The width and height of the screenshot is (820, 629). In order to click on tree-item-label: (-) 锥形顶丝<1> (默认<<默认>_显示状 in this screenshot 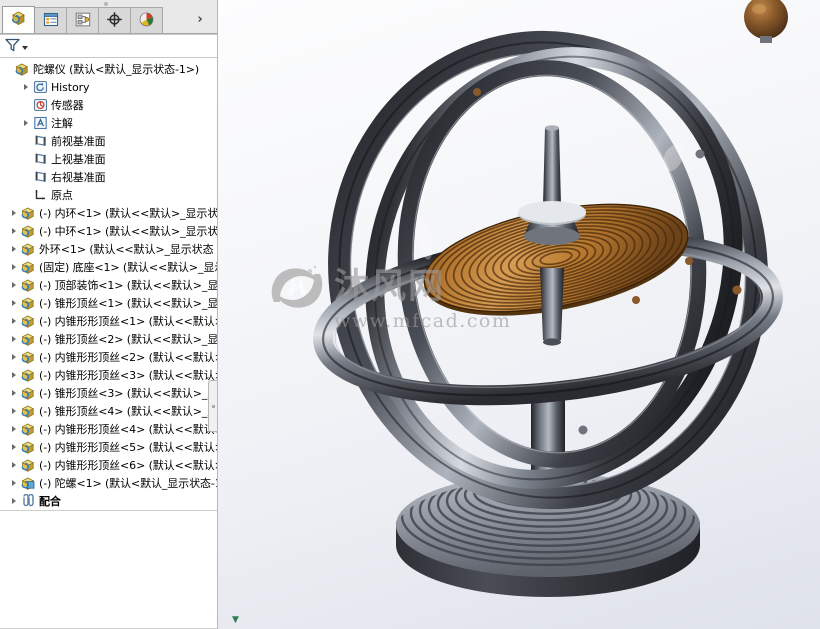, I will do `click(128, 303)`.